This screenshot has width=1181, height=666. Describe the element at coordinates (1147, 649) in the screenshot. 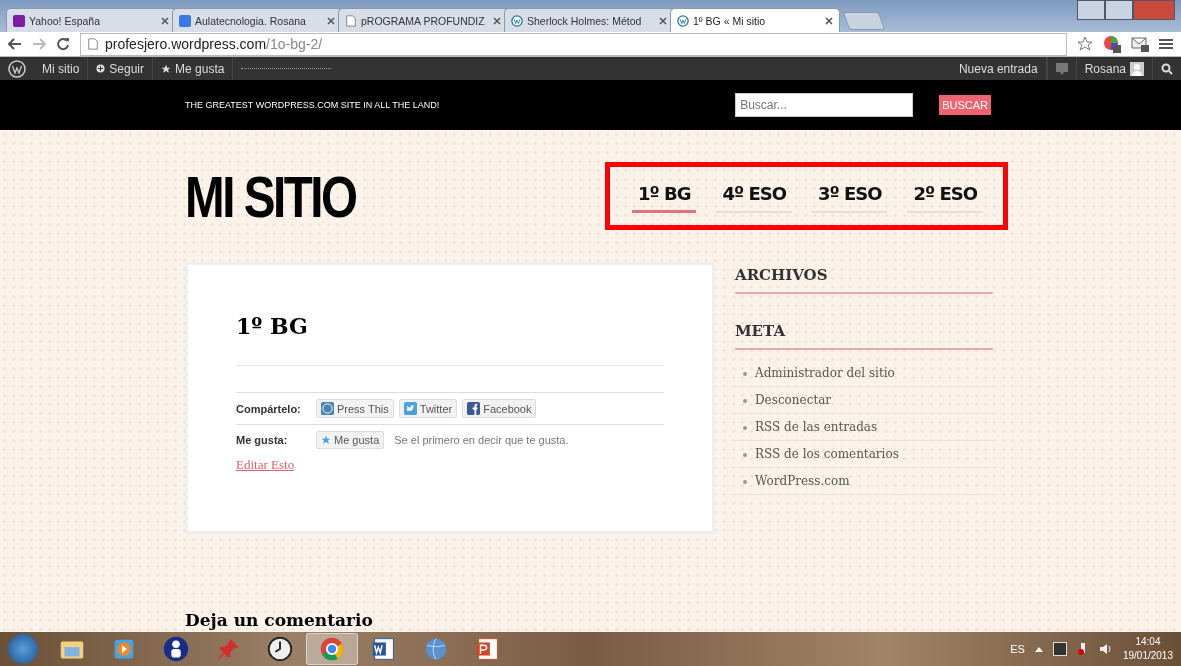

I see `clock: 14:04 19/01/2013` at that location.